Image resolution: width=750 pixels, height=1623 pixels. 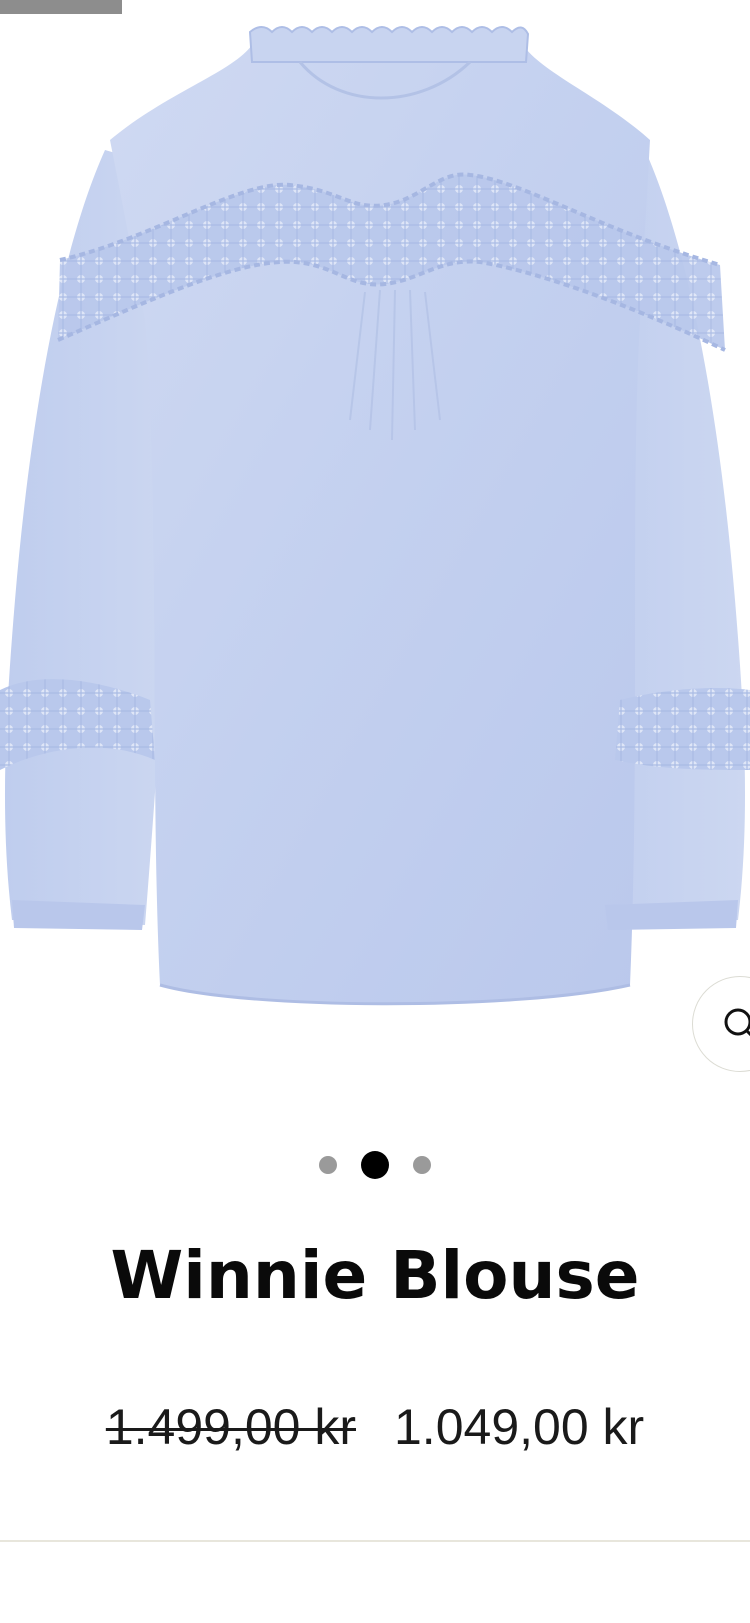 I want to click on right-cuff, so click(x=671, y=915).